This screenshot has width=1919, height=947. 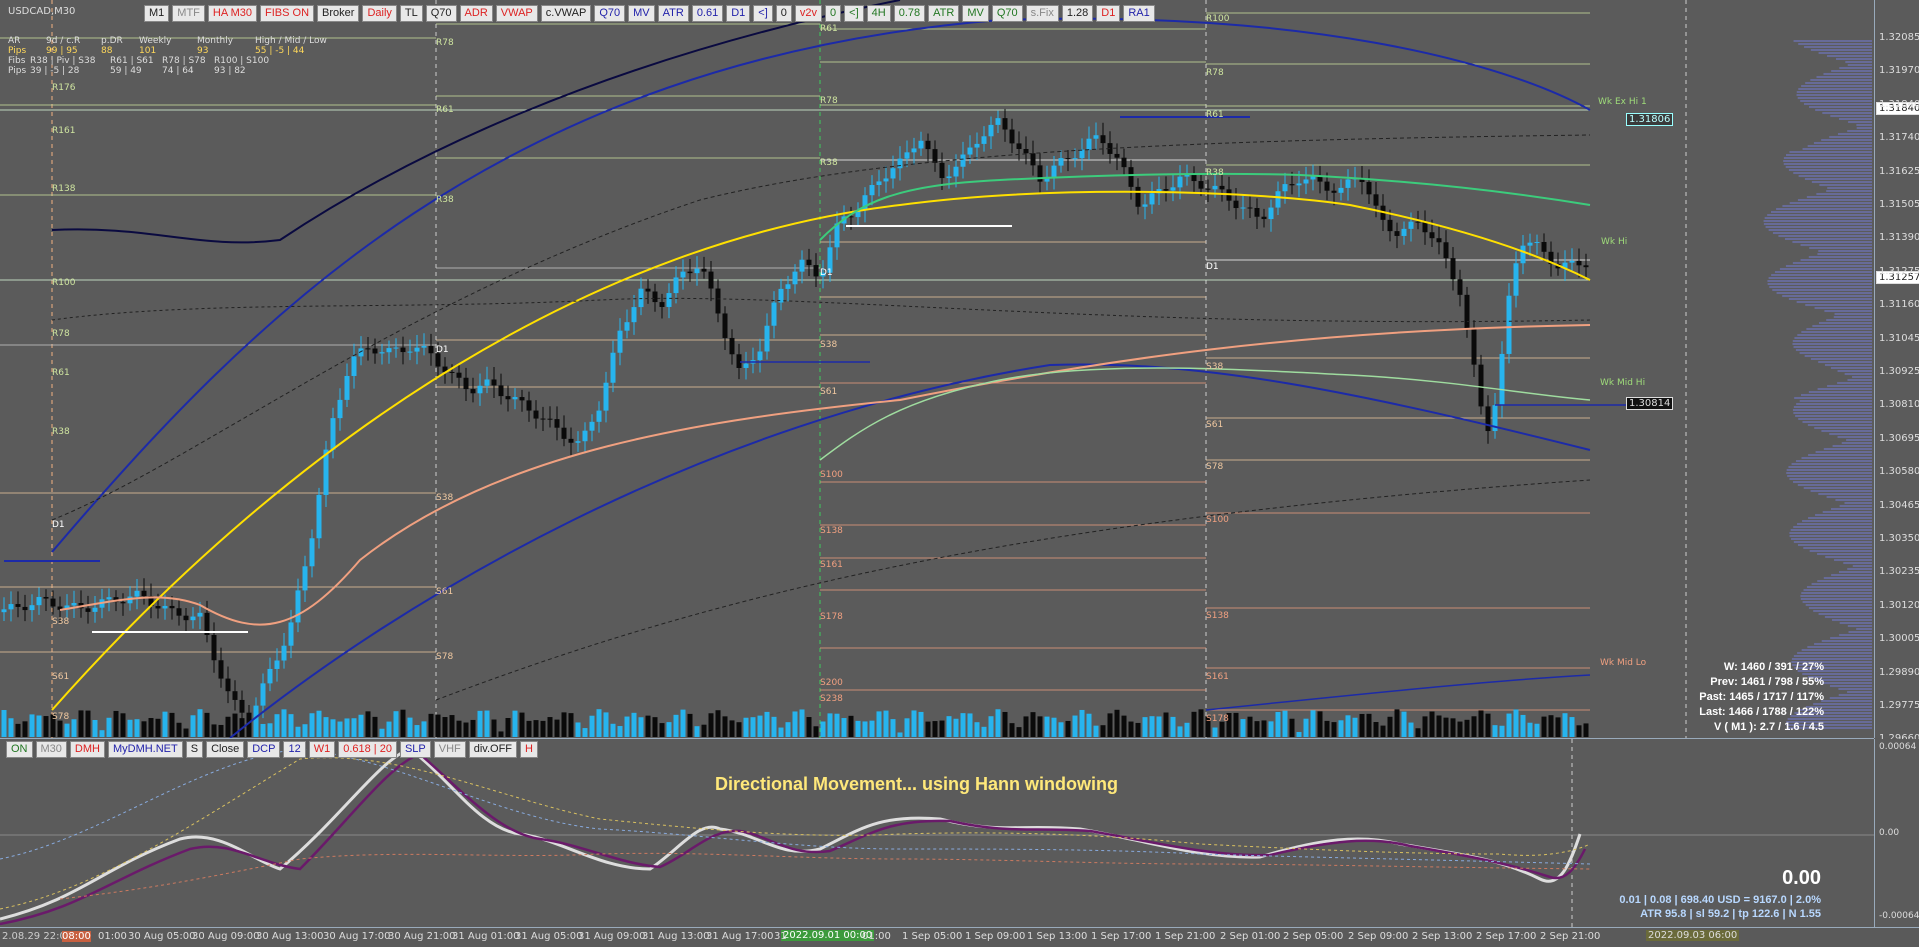 I want to click on fib-level-label: S178, so click(x=831, y=617).